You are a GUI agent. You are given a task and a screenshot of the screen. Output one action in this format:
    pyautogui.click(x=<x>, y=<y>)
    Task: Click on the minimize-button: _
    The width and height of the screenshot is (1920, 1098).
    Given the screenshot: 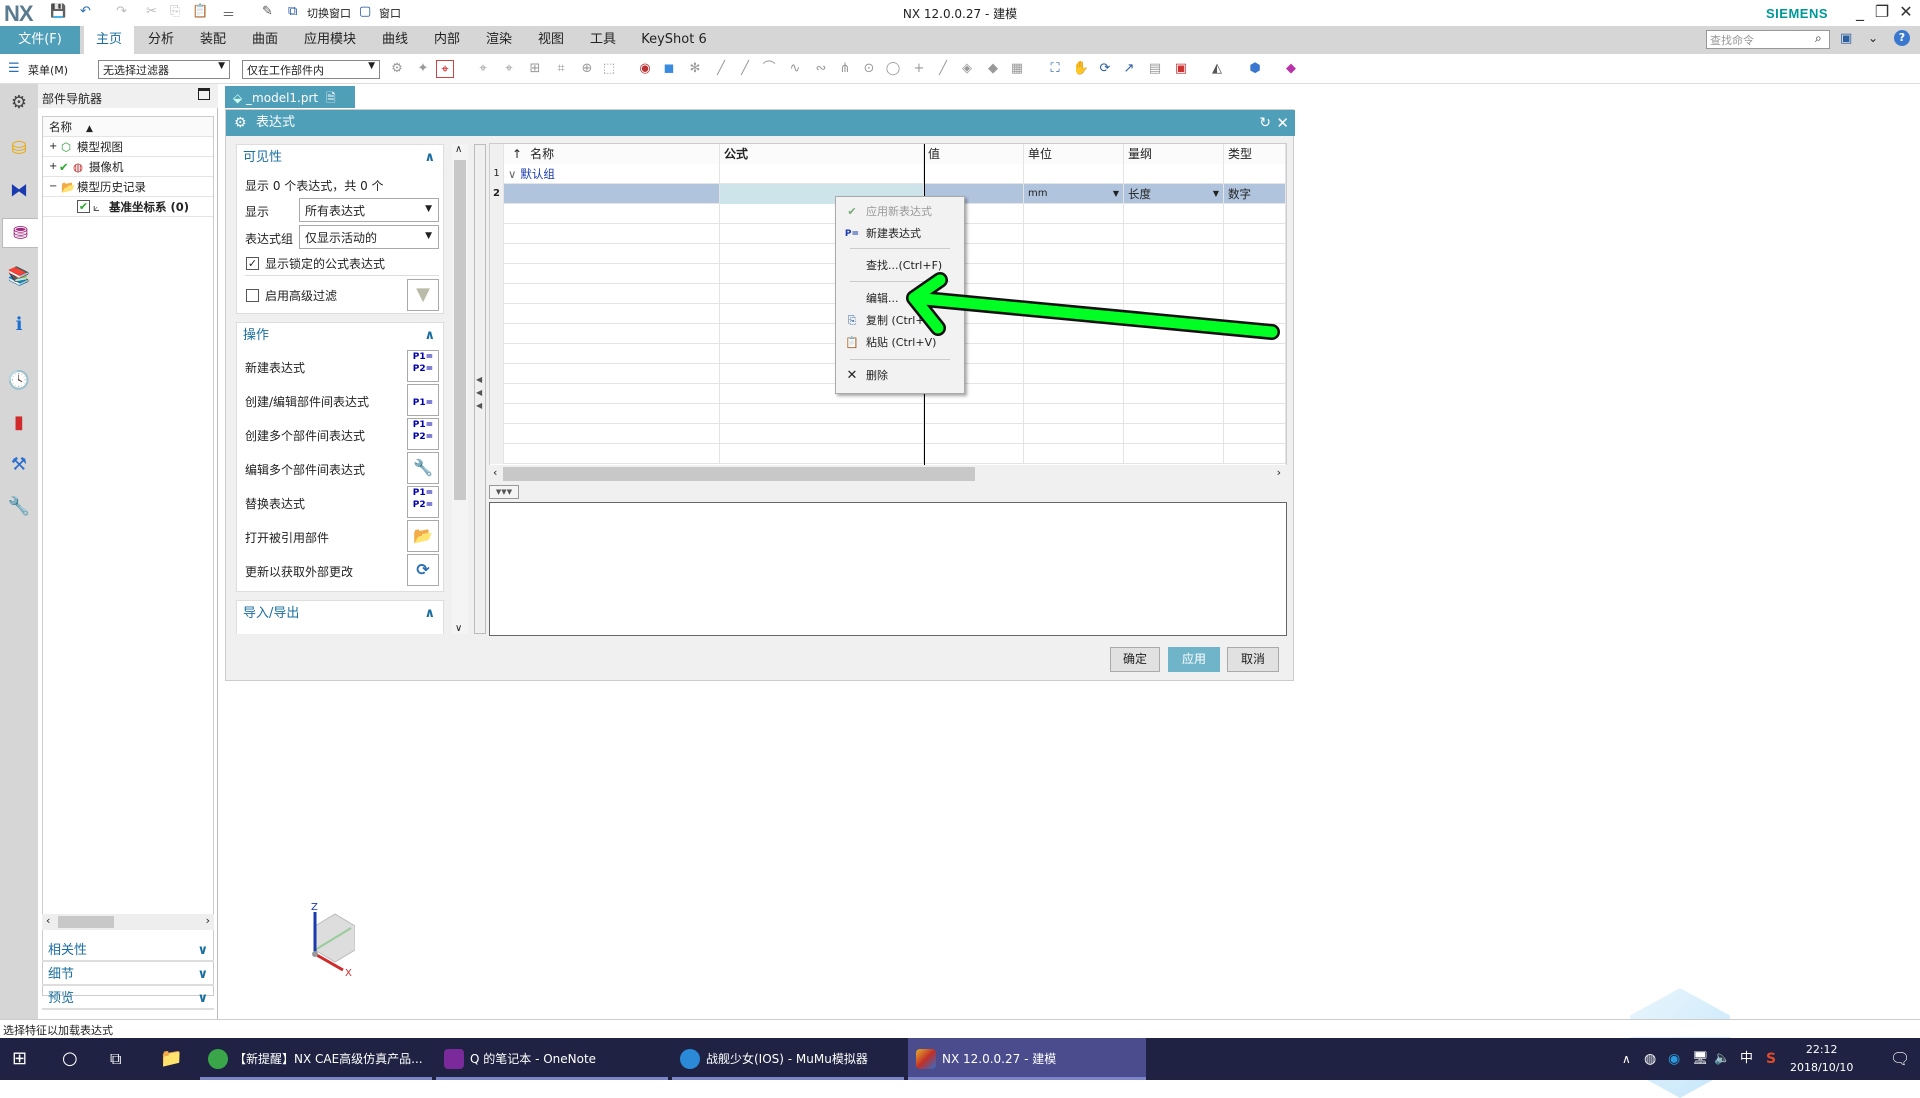 What is the action you would take?
    pyautogui.click(x=1860, y=11)
    